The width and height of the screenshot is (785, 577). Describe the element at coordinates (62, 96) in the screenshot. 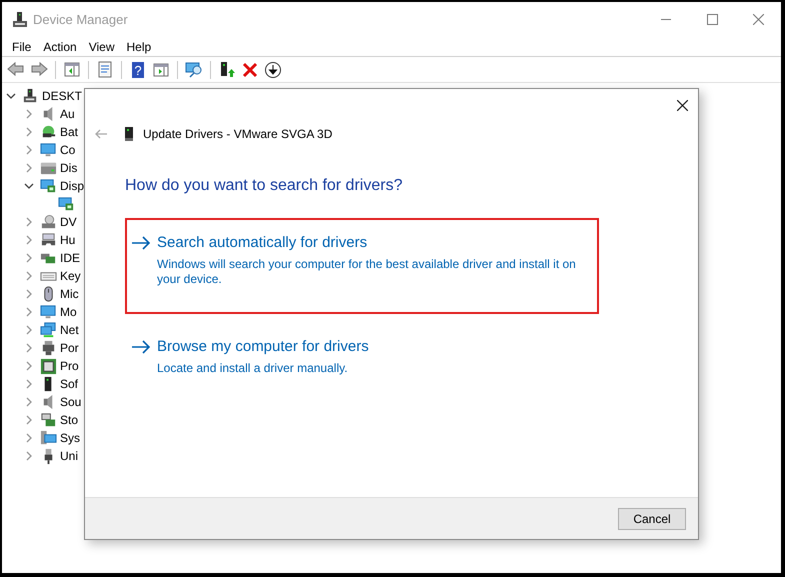

I see `tree-item: DESKT` at that location.